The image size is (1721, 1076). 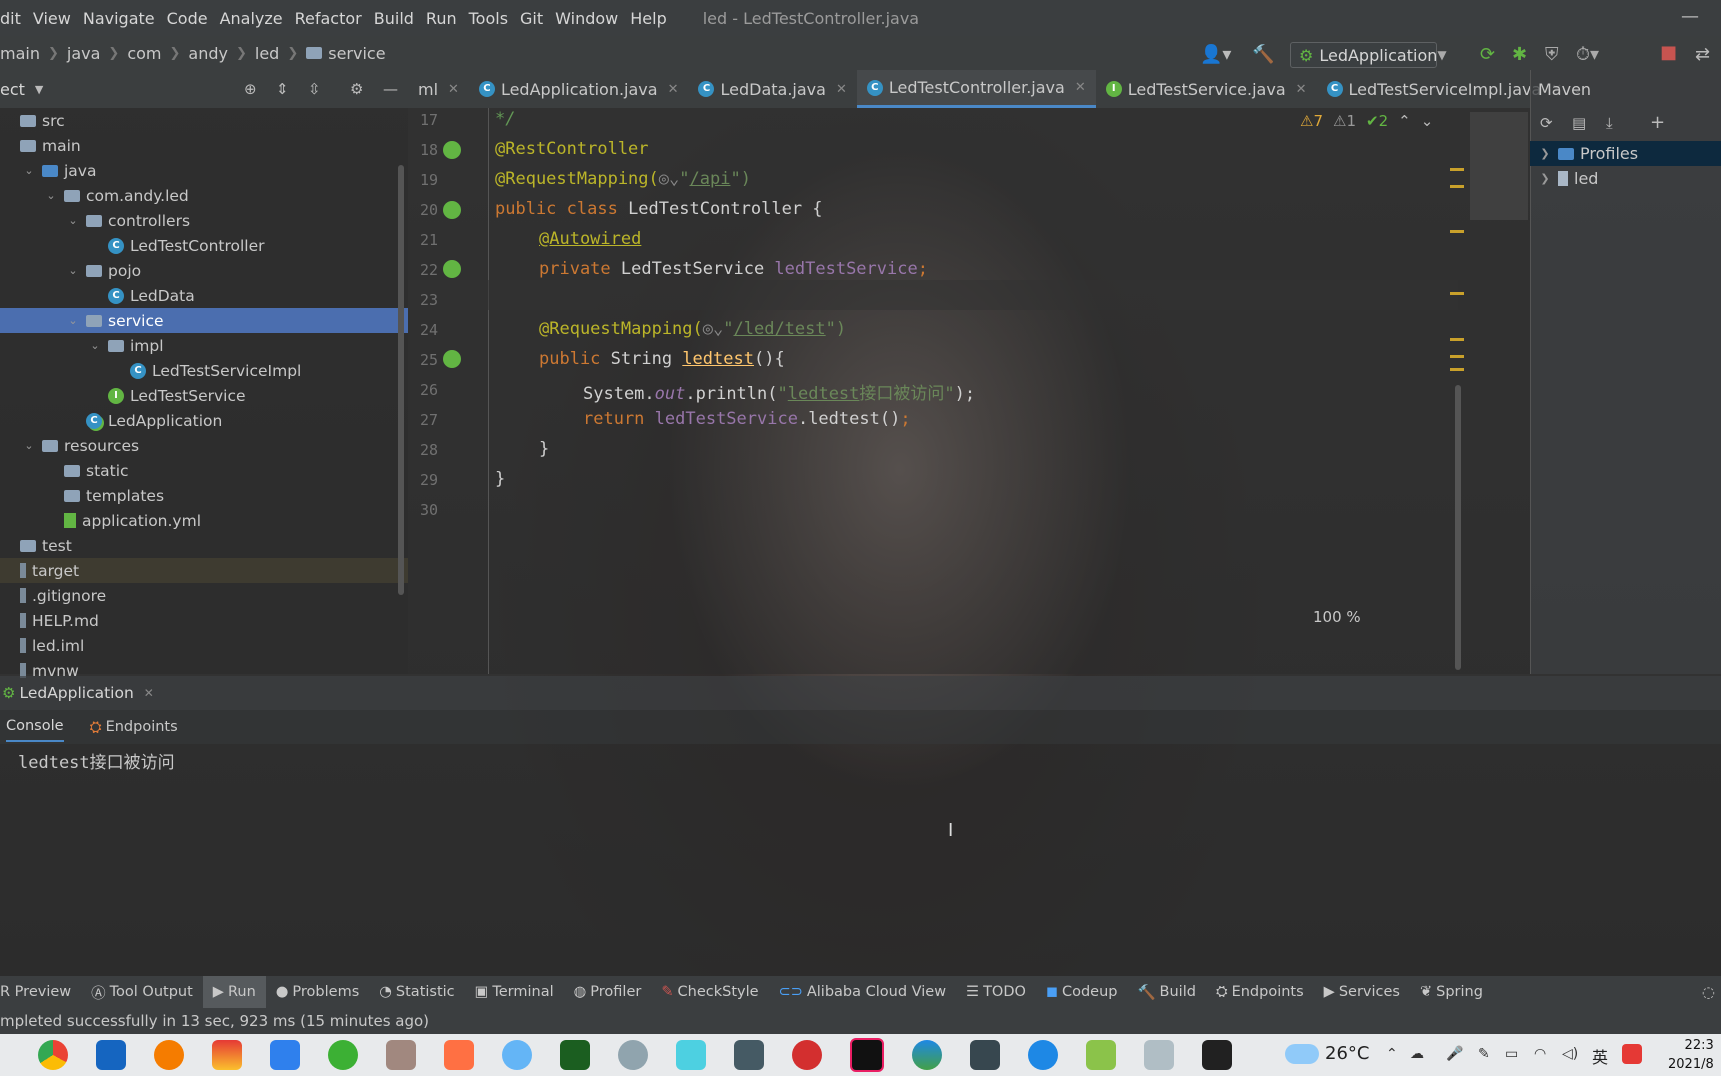 What do you see at coordinates (1625, 178) in the screenshot?
I see `maven-item-led: ❯ led` at bounding box center [1625, 178].